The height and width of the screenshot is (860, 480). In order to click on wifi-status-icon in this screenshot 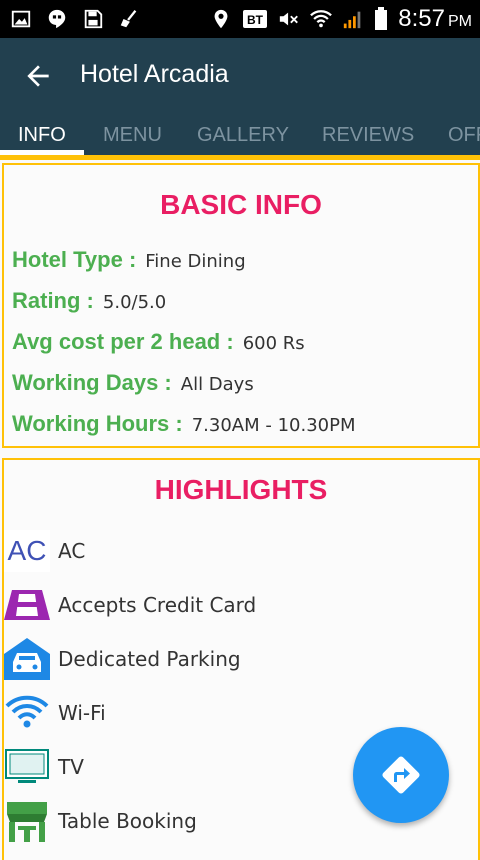, I will do `click(321, 19)`.